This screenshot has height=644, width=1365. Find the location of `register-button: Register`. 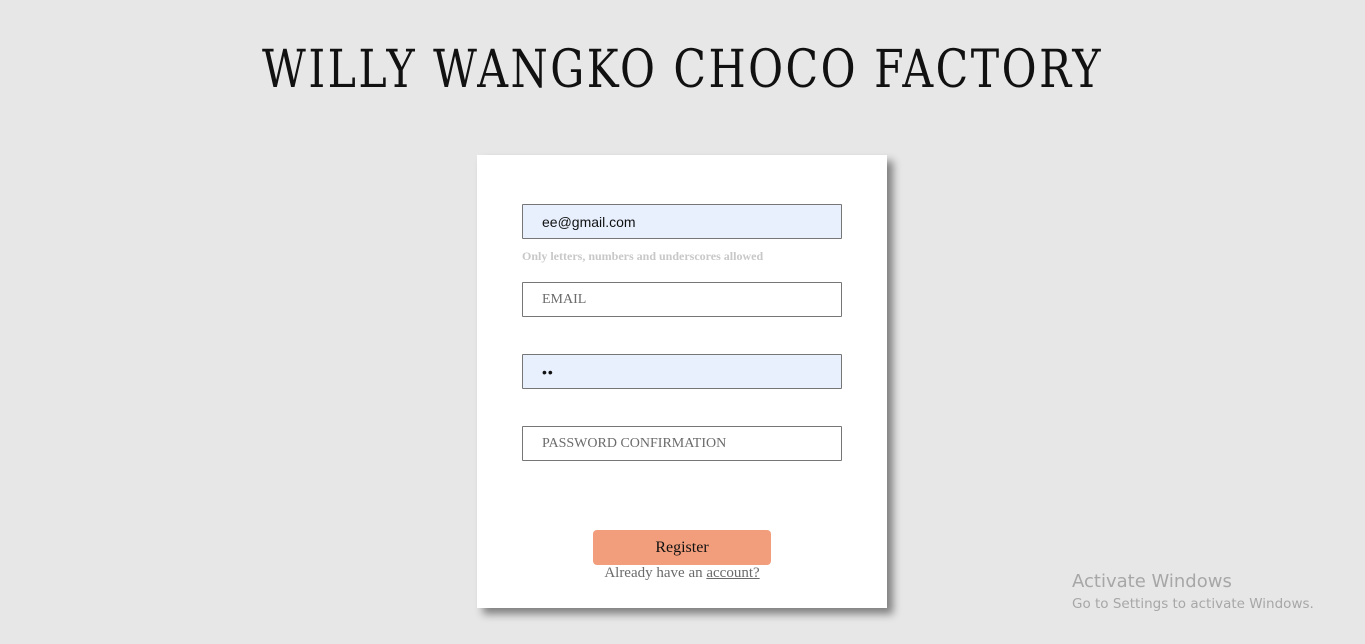

register-button: Register is located at coordinates (682, 547).